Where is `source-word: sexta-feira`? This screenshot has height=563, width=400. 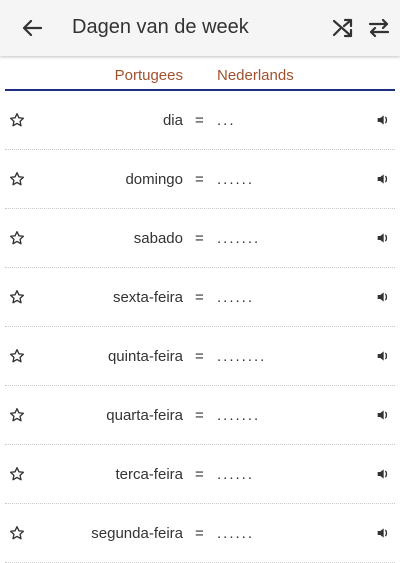 source-word: sexta-feira is located at coordinates (147, 297).